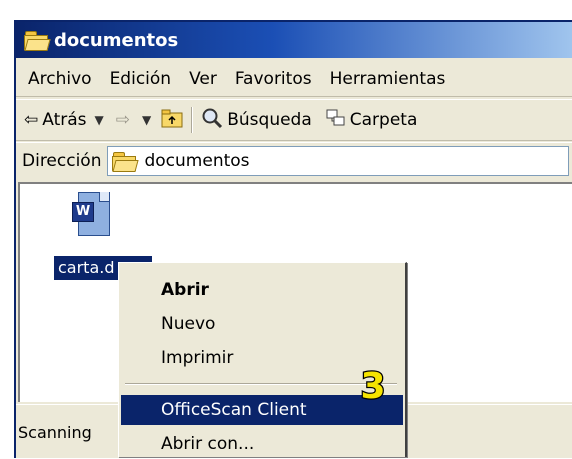  I want to click on back-arrow-icon: ⇦, so click(31, 120).